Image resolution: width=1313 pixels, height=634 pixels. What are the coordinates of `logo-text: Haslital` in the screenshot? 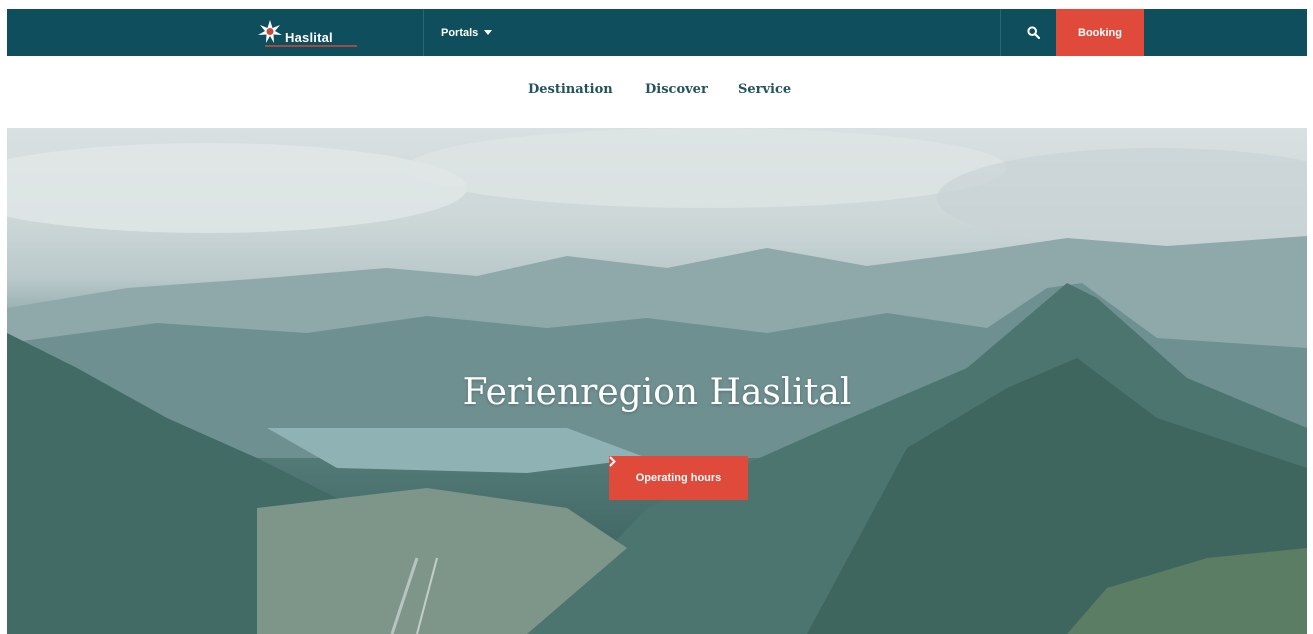 It's located at (309, 37).